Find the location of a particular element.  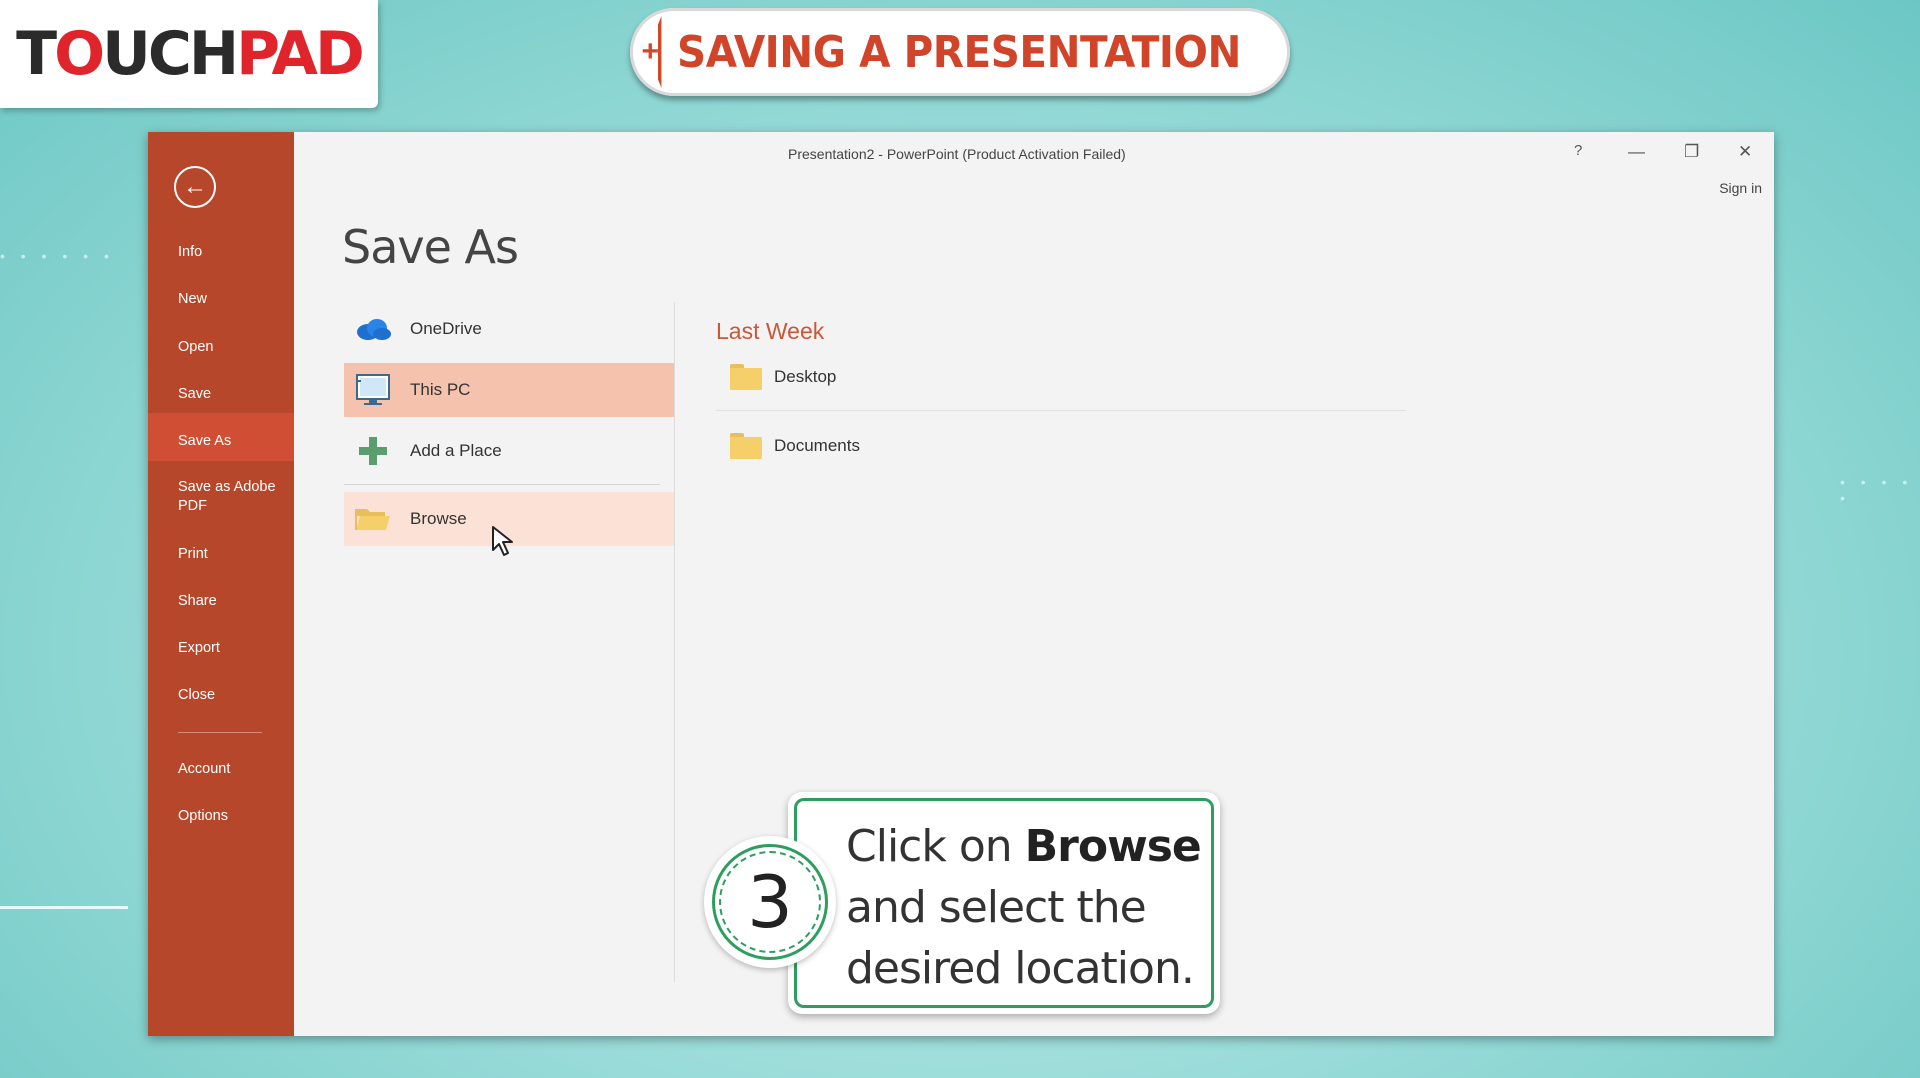

sidebar-item-options: Options is located at coordinates (221, 816).